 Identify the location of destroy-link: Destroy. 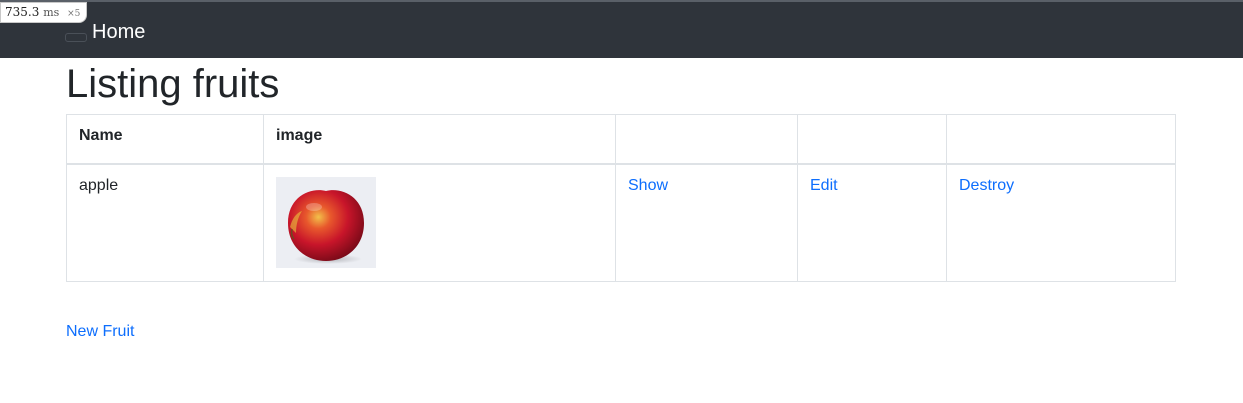
(986, 185).